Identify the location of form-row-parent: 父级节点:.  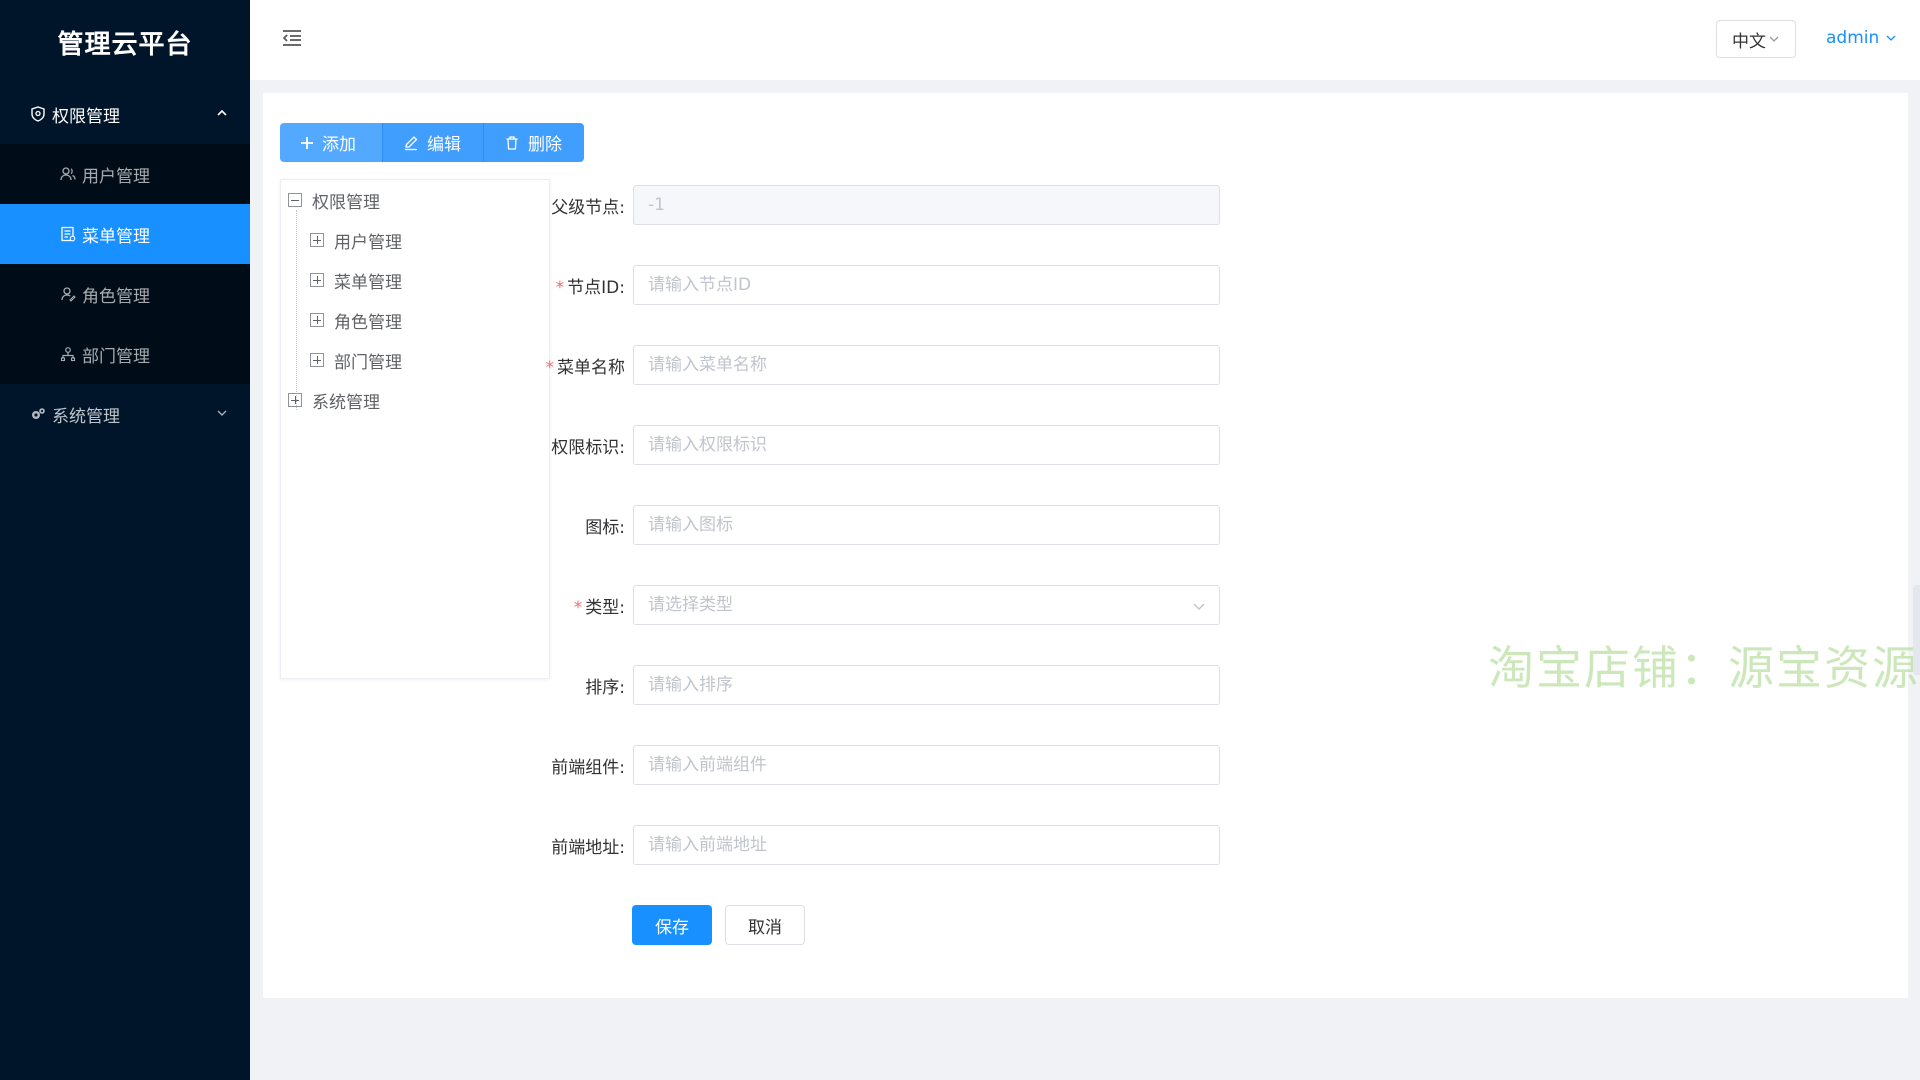
(1018, 205).